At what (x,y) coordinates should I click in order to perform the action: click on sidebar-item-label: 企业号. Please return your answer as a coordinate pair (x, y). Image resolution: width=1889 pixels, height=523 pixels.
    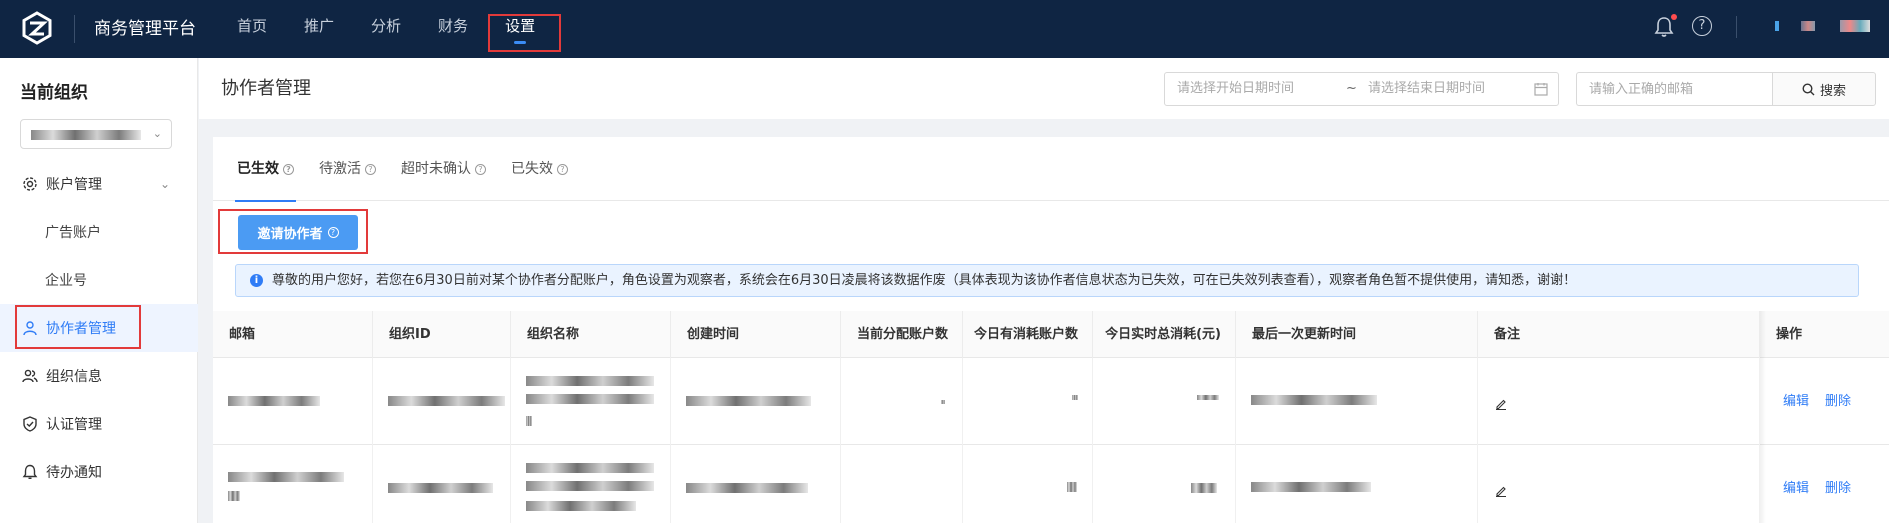
    Looking at the image, I should click on (66, 281).